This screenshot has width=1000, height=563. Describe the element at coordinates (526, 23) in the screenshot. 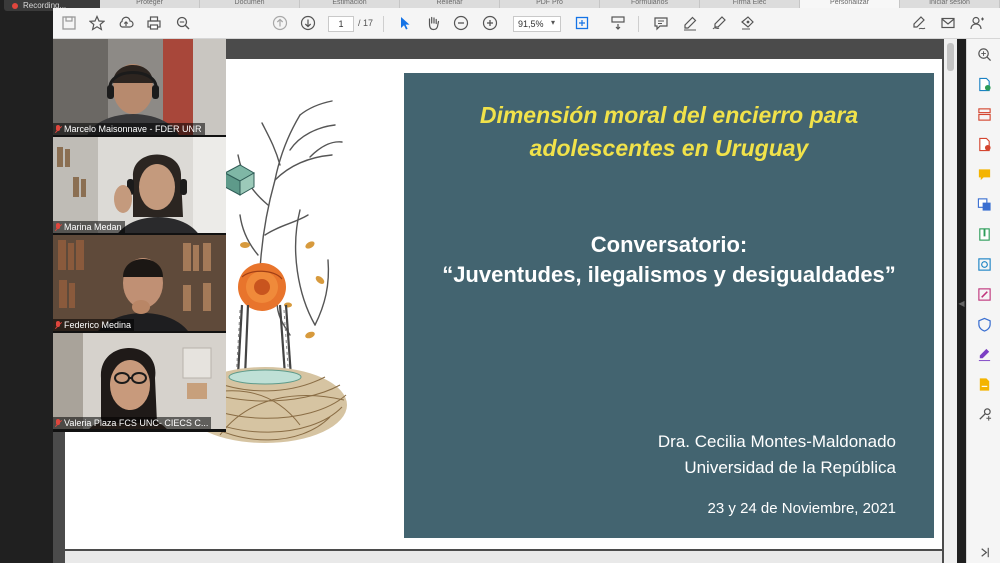

I see `pdf-toolbar: 1 / 17 91,5% ▾` at that location.